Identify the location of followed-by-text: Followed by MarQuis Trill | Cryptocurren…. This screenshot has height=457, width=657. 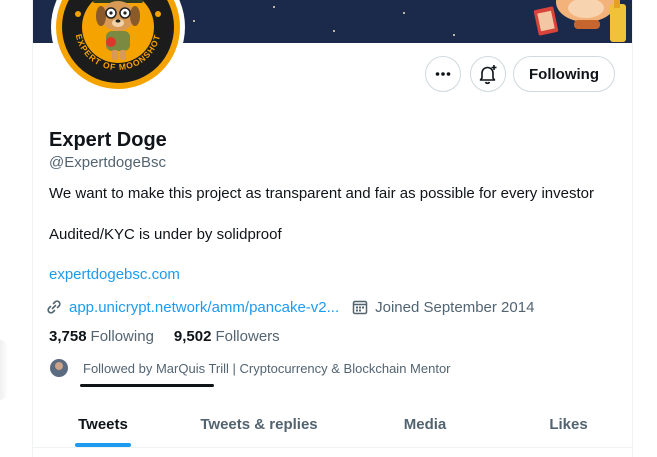
(267, 368).